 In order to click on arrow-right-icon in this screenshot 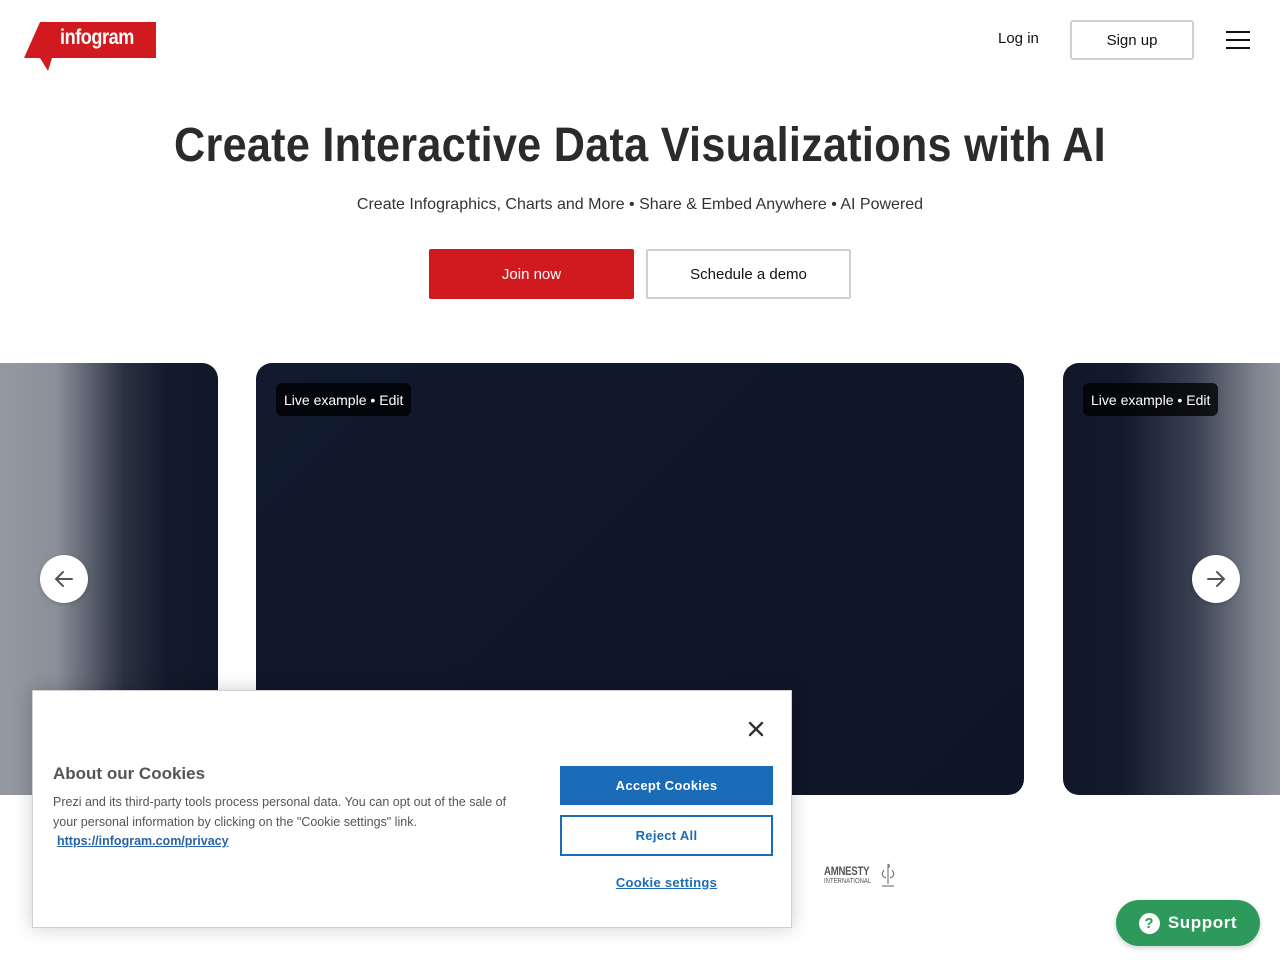, I will do `click(1216, 579)`.